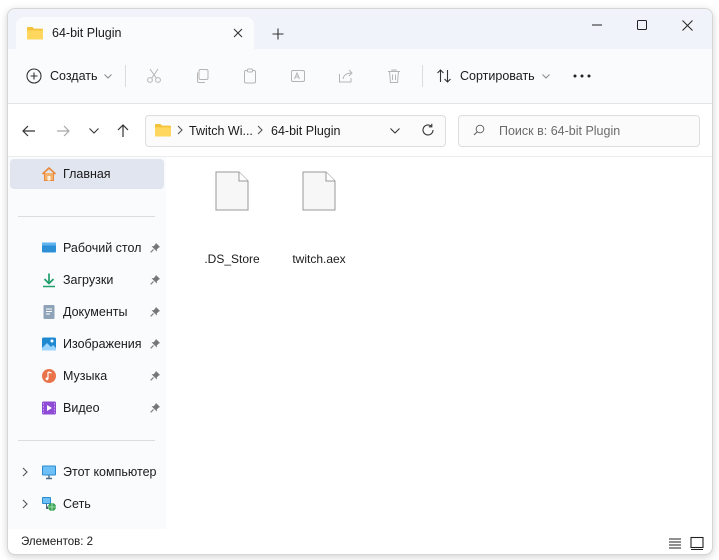 The width and height of the screenshot is (719, 560). Describe the element at coordinates (360, 542) in the screenshot. I see `status-bar: Элементов: 2` at that location.